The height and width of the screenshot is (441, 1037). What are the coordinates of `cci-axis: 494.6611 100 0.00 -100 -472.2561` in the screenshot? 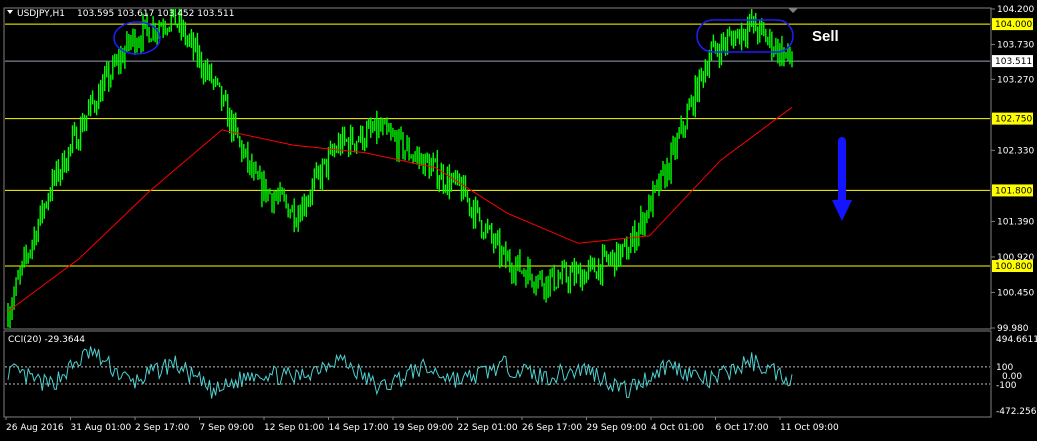 It's located at (1016, 376).